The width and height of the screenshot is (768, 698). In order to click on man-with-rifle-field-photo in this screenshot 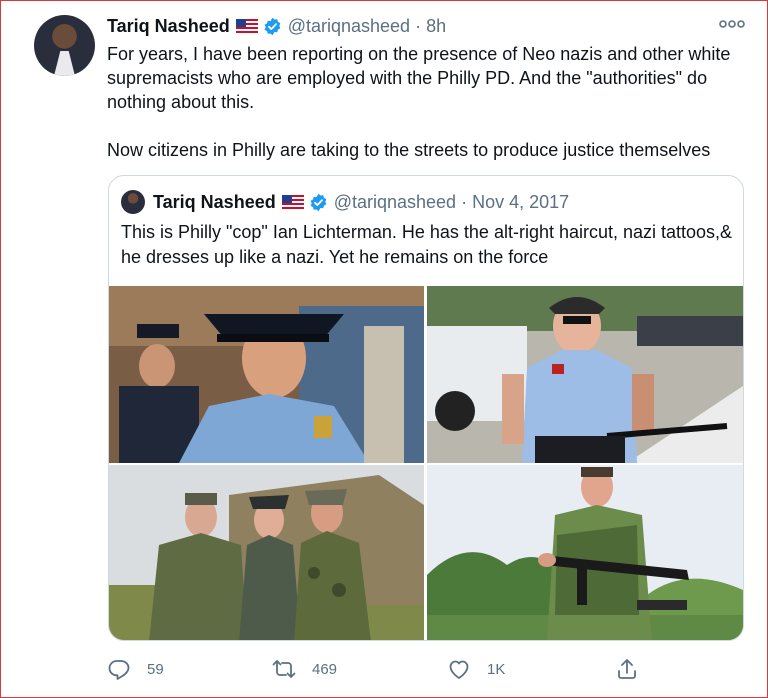, I will do `click(585, 552)`.